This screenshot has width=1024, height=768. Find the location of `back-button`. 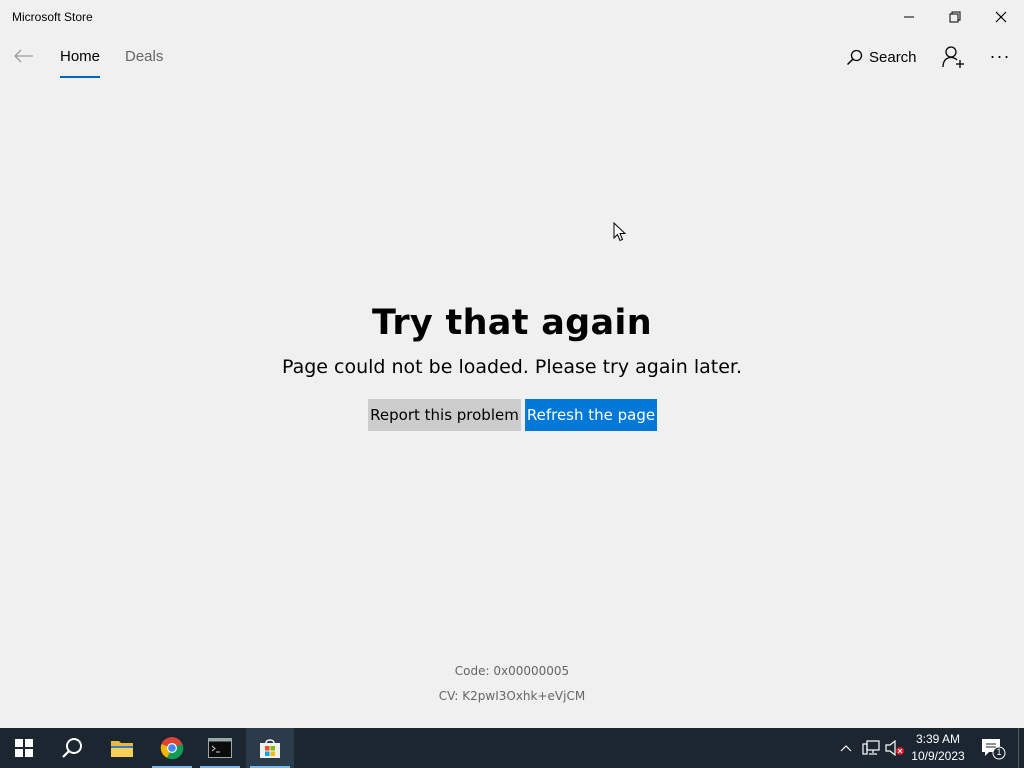

back-button is located at coordinates (24, 56).